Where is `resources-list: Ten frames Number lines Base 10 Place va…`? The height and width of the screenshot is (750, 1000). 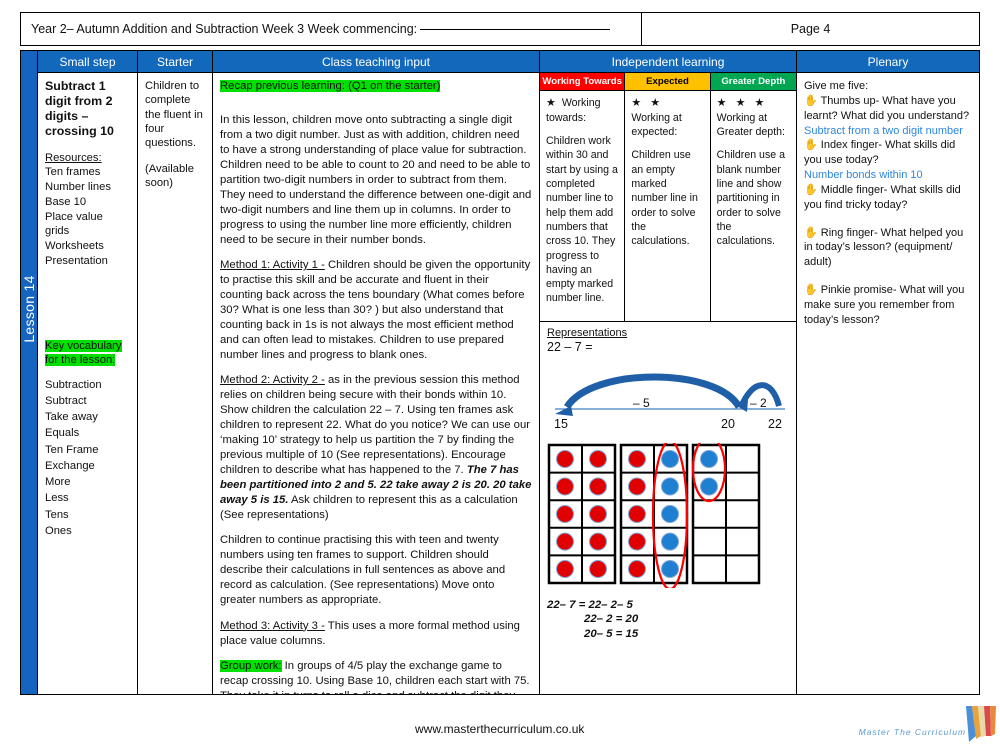
resources-list: Ten frames Number lines Base 10 Place va… is located at coordinates (87, 217).